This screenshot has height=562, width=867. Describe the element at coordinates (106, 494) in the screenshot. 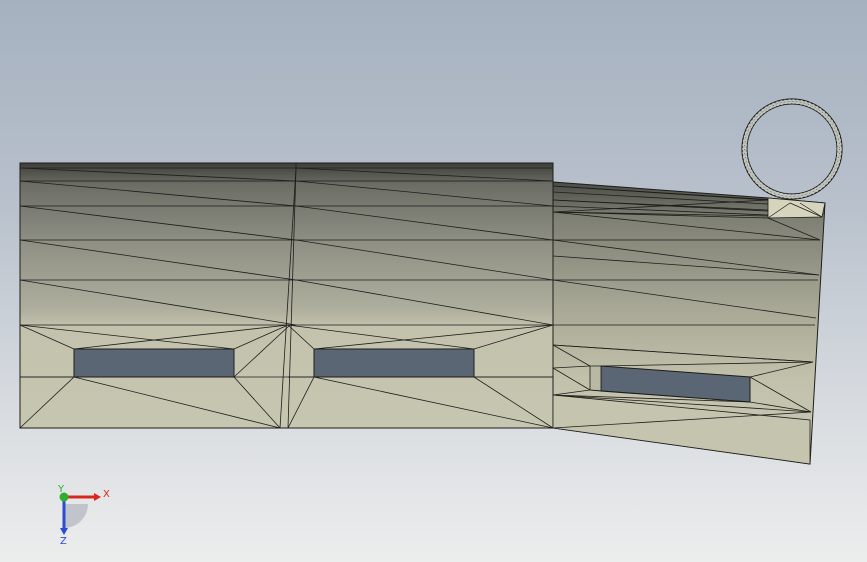

I see `x-axis-label: X` at that location.